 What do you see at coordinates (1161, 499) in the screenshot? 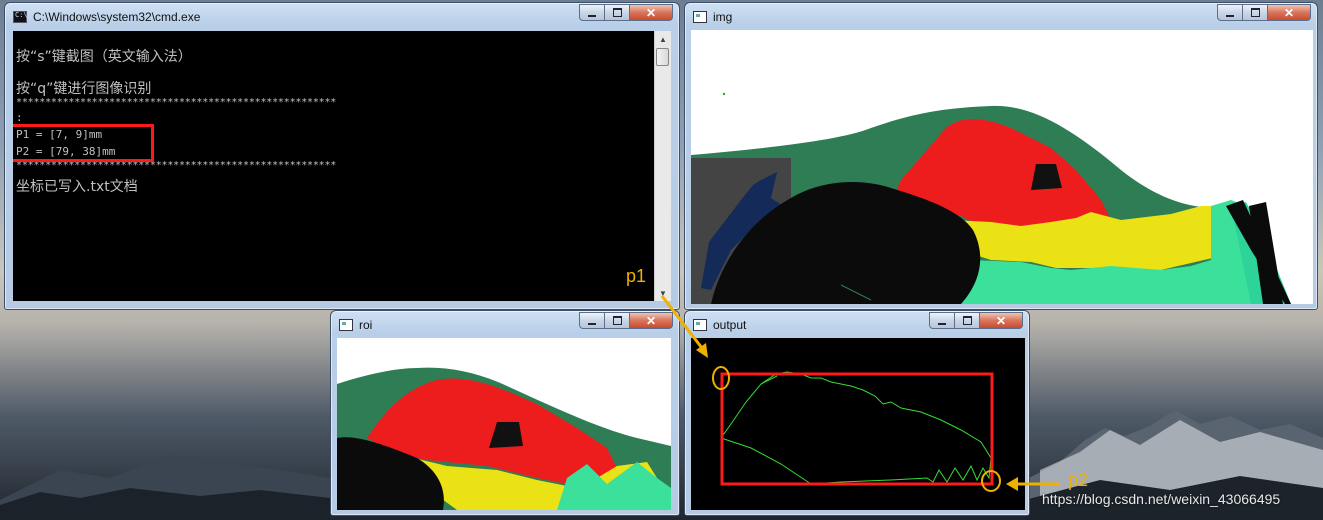
I see `watermark: https://blog.csdn.net/weixin_43066495` at bounding box center [1161, 499].